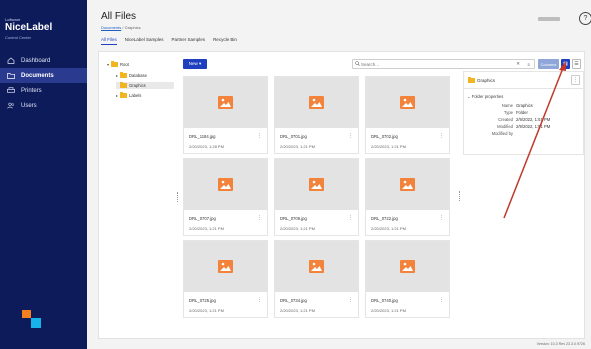 This screenshot has height=349, width=591. Describe the element at coordinates (533, 143) in the screenshot. I see `arrow-shaft` at that location.